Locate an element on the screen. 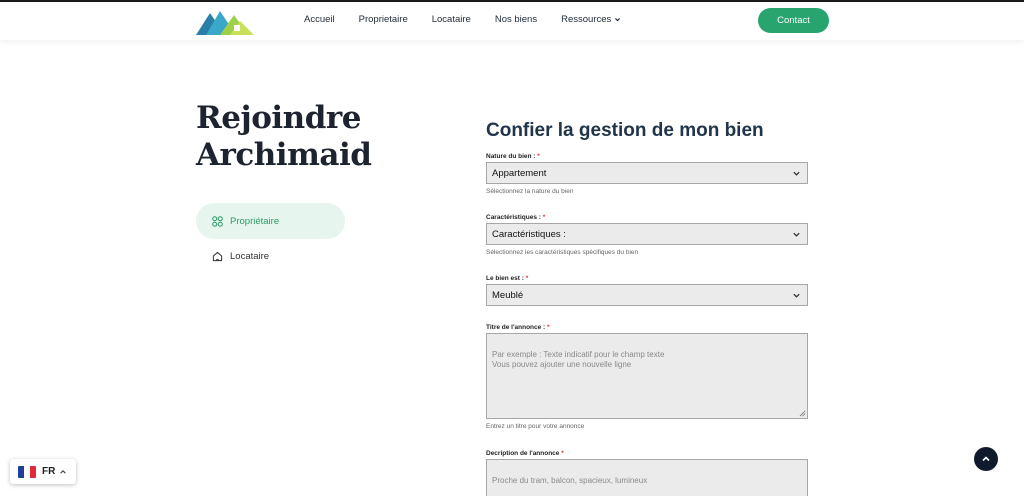 This screenshot has width=1024, height=496. sidebar-item-label: Propriétaire is located at coordinates (255, 221).